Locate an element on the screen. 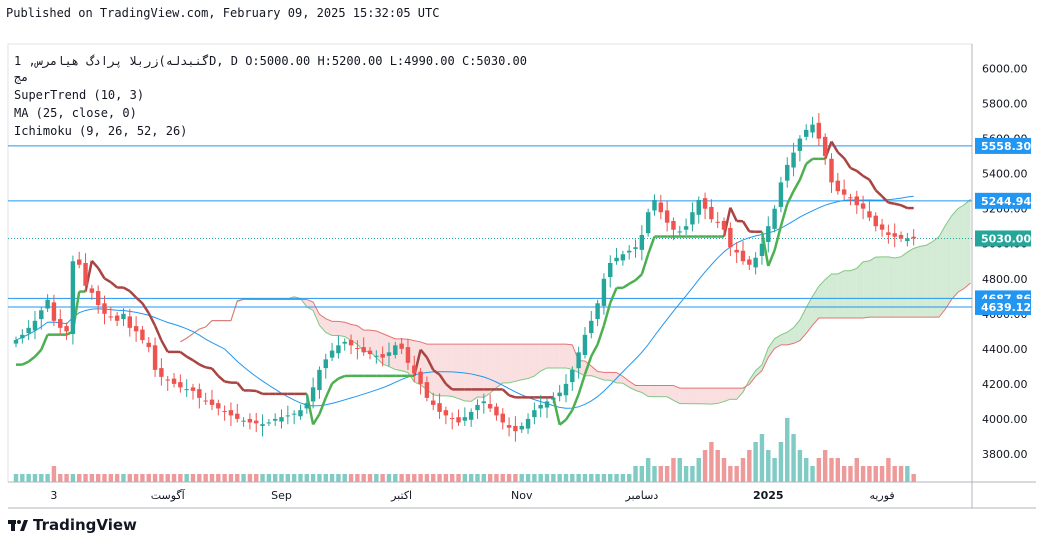 The image size is (1044, 546). indicator-ichimoku: Ichimoku (9, 26, 52, 26) is located at coordinates (100, 131).